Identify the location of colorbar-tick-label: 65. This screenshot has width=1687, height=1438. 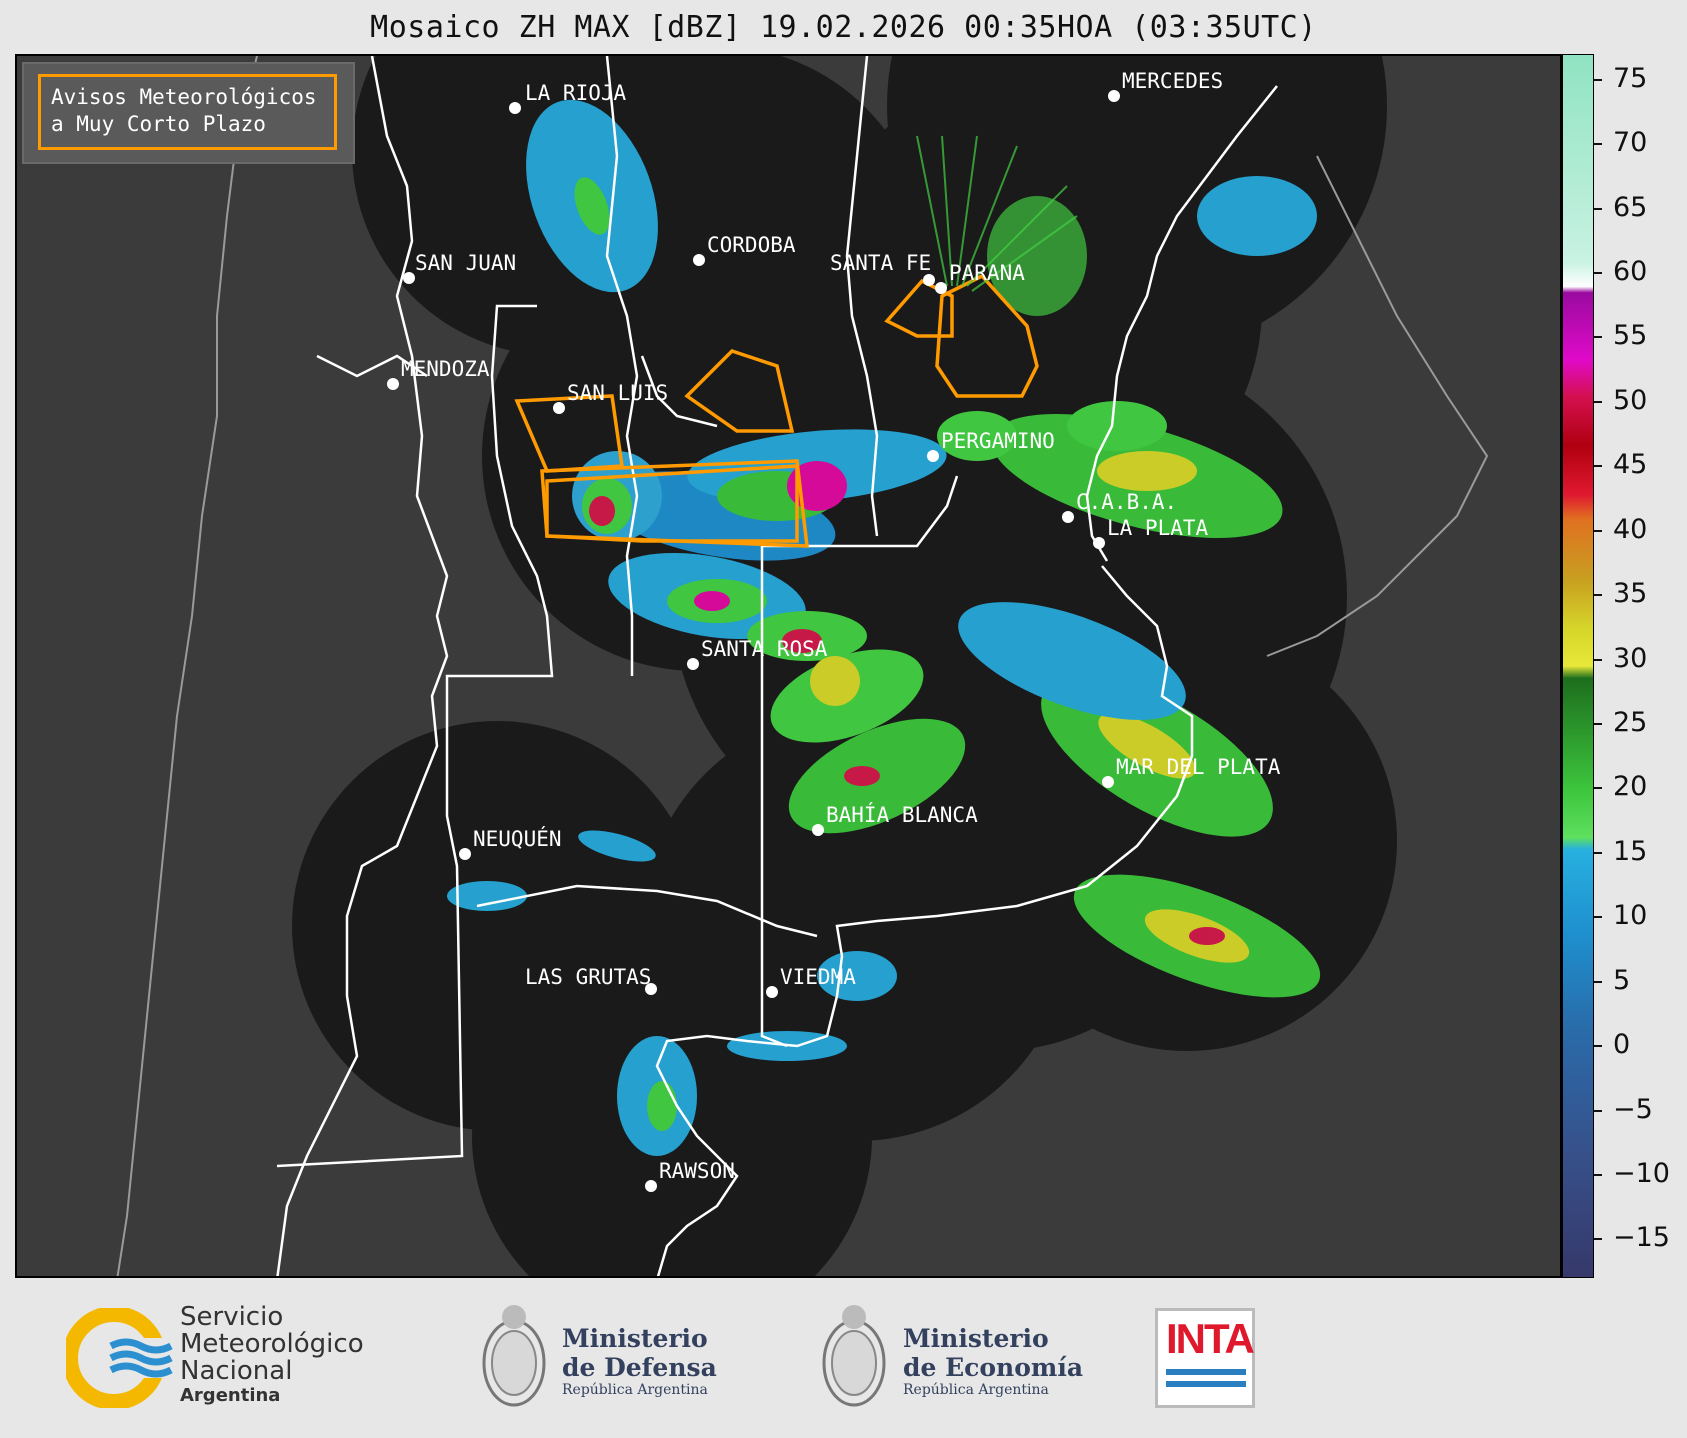
(1630, 207).